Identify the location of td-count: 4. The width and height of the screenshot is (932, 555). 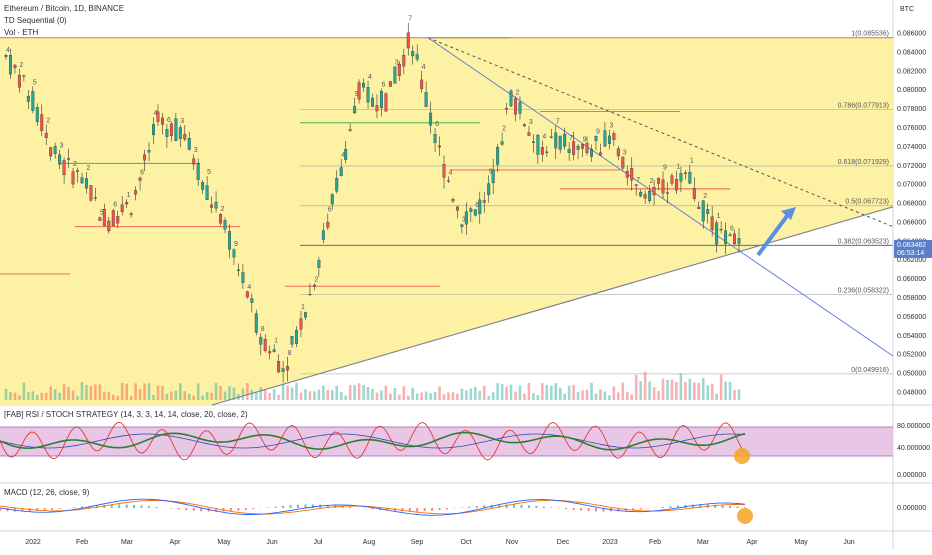
(8, 50).